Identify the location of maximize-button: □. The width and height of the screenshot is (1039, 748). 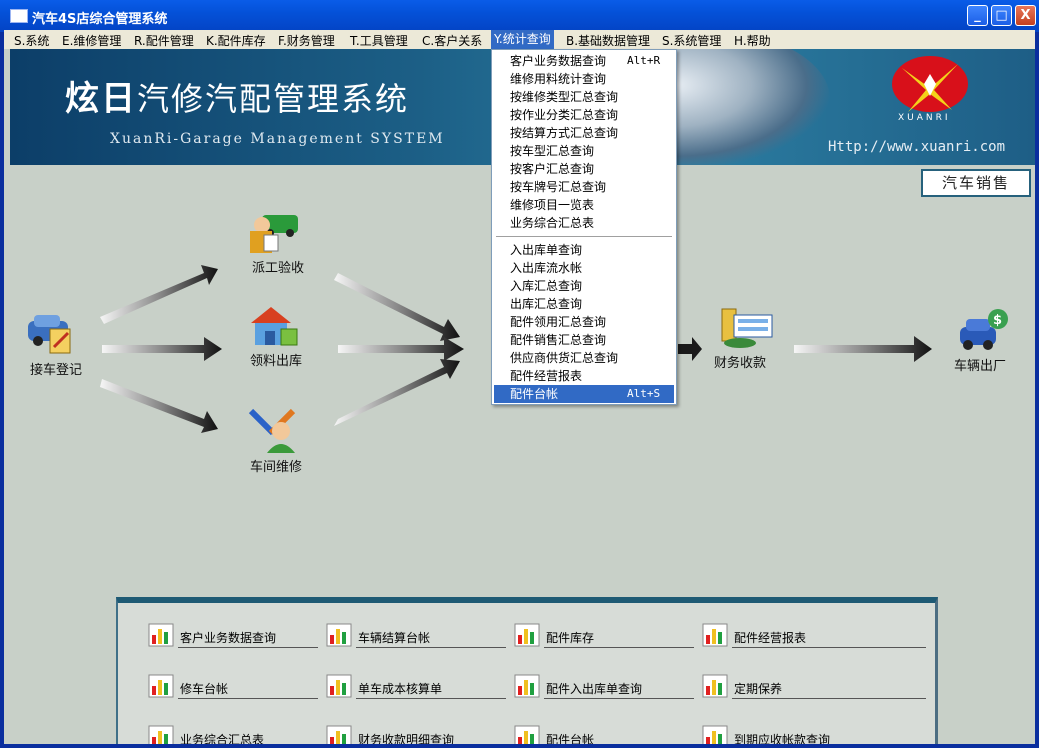
(1001, 15).